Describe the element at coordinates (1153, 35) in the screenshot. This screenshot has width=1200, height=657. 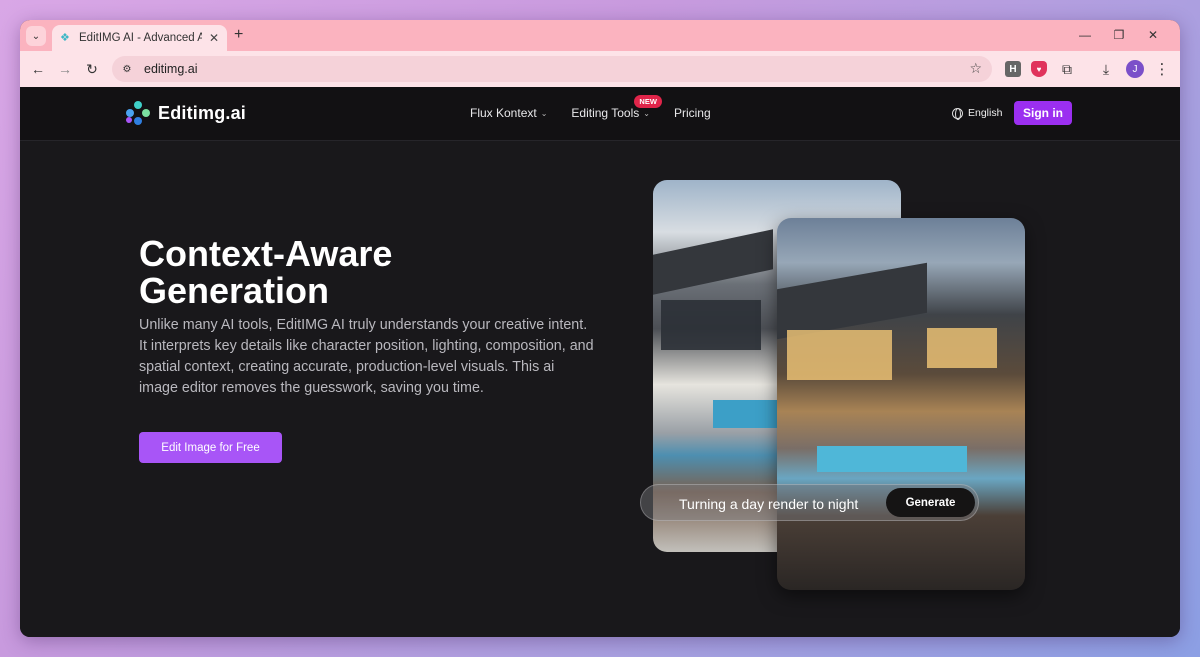
I see `close-icon: ✕` at that location.